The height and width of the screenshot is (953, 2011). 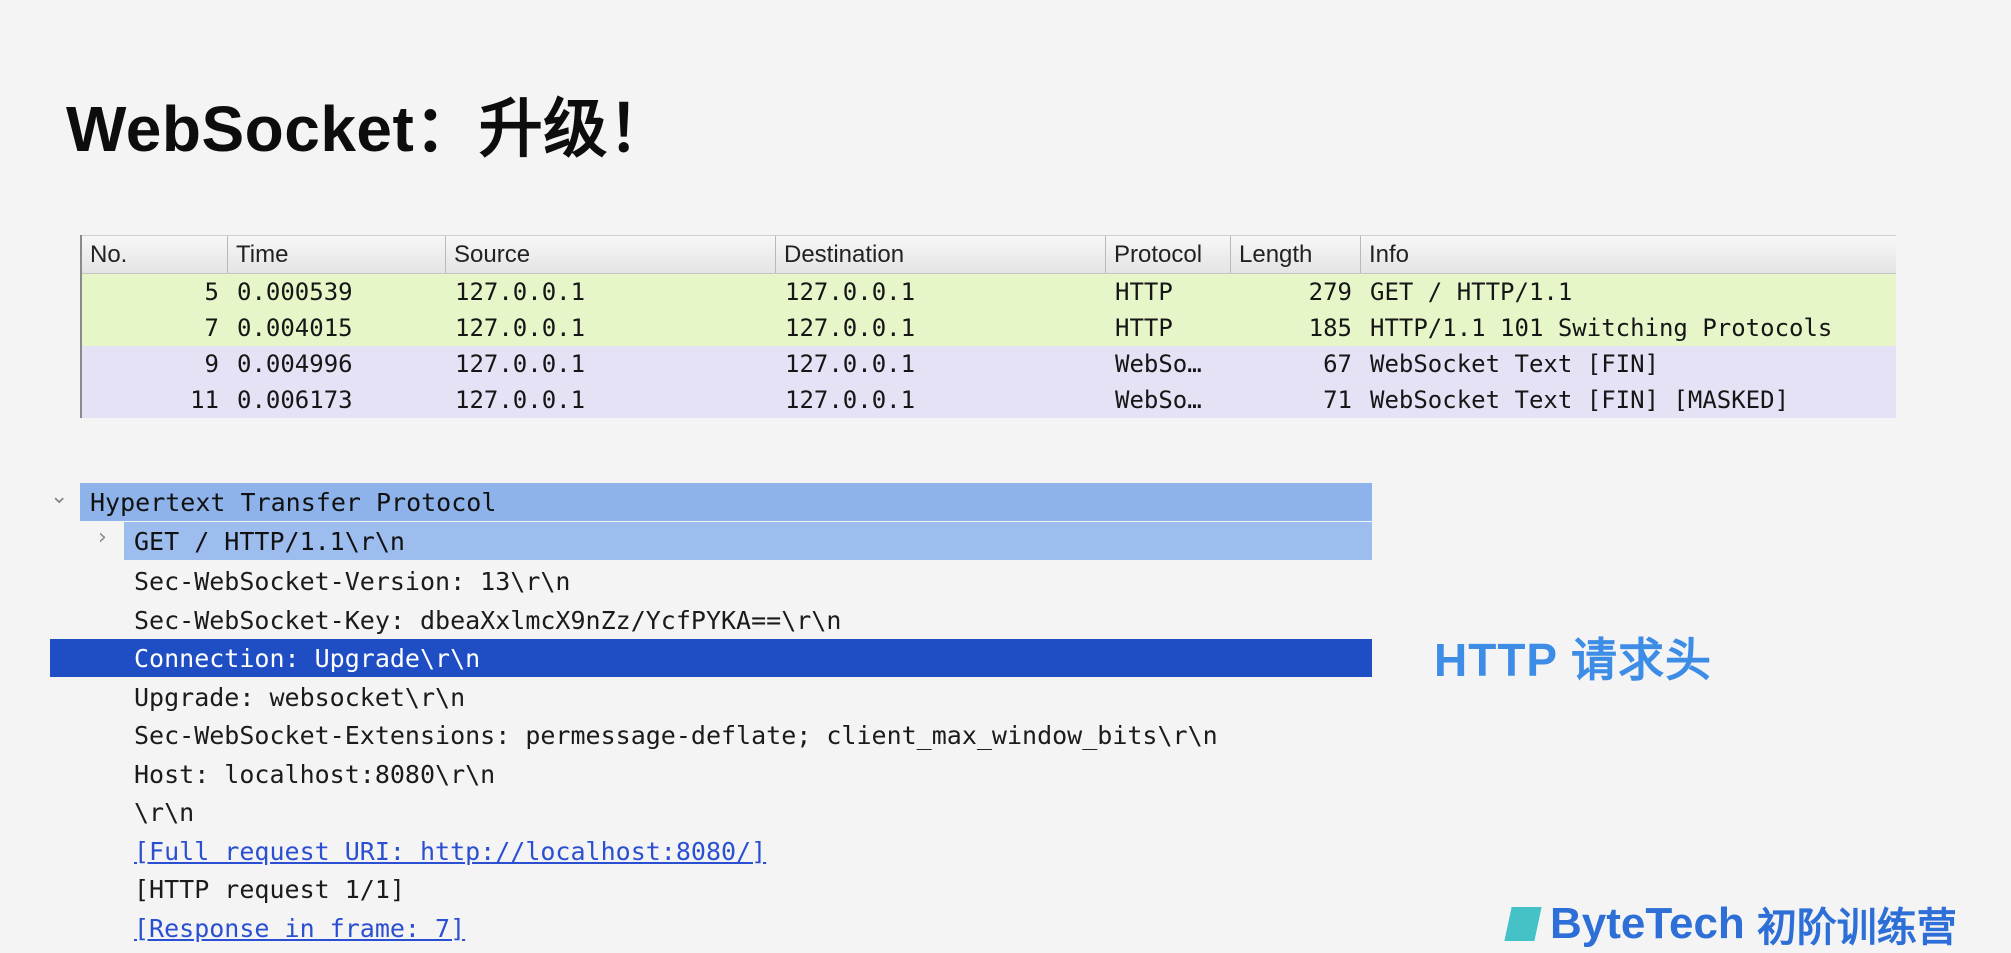 What do you see at coordinates (1514, 364) in the screenshot?
I see `packet-cell-info: WebSocket Text [FIN]` at bounding box center [1514, 364].